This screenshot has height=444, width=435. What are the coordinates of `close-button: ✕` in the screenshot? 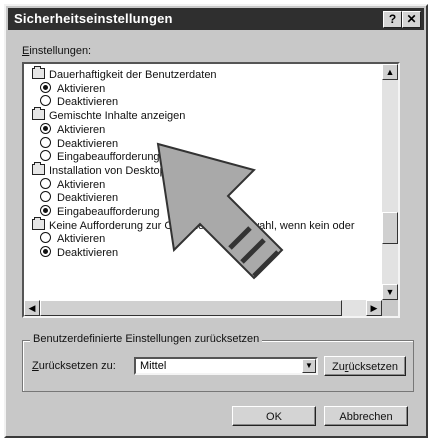 It's located at (411, 19).